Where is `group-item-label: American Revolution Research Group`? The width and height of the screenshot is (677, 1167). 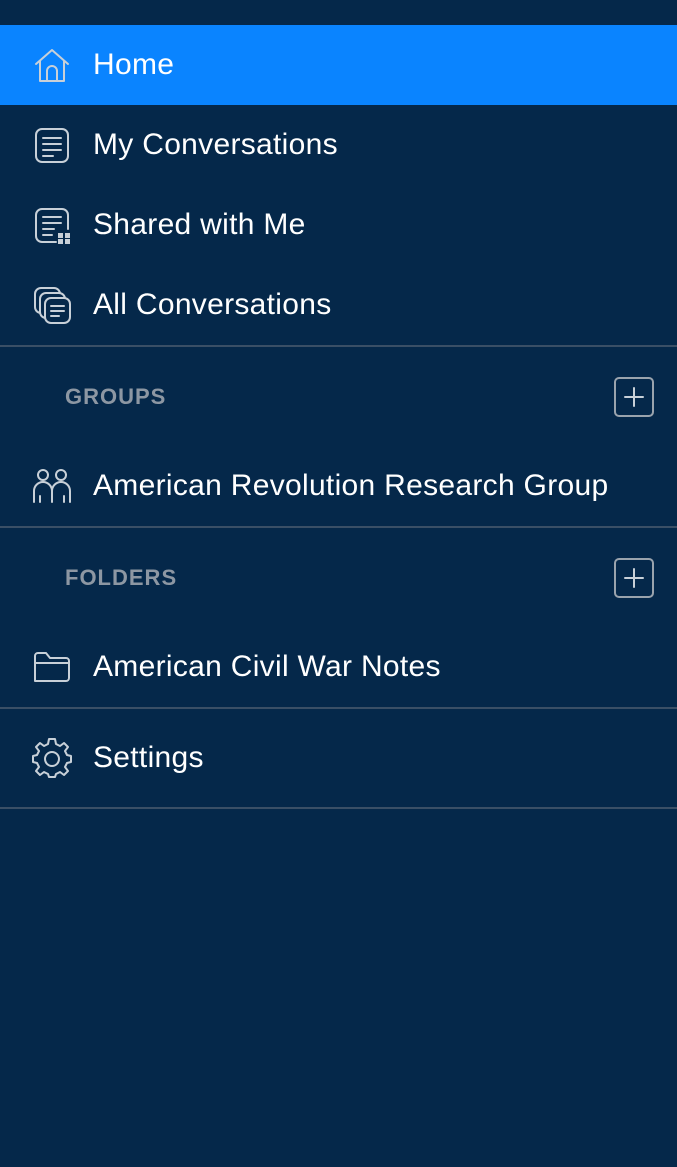 group-item-label: American Revolution Research Group is located at coordinates (351, 485).